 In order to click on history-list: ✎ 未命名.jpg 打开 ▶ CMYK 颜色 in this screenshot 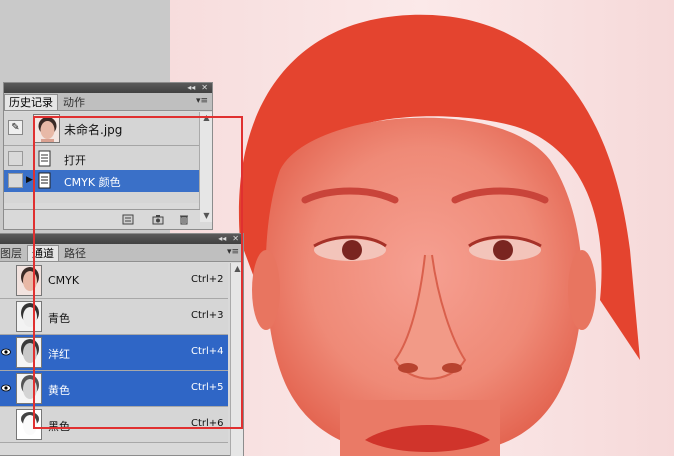, I will do `click(102, 157)`.